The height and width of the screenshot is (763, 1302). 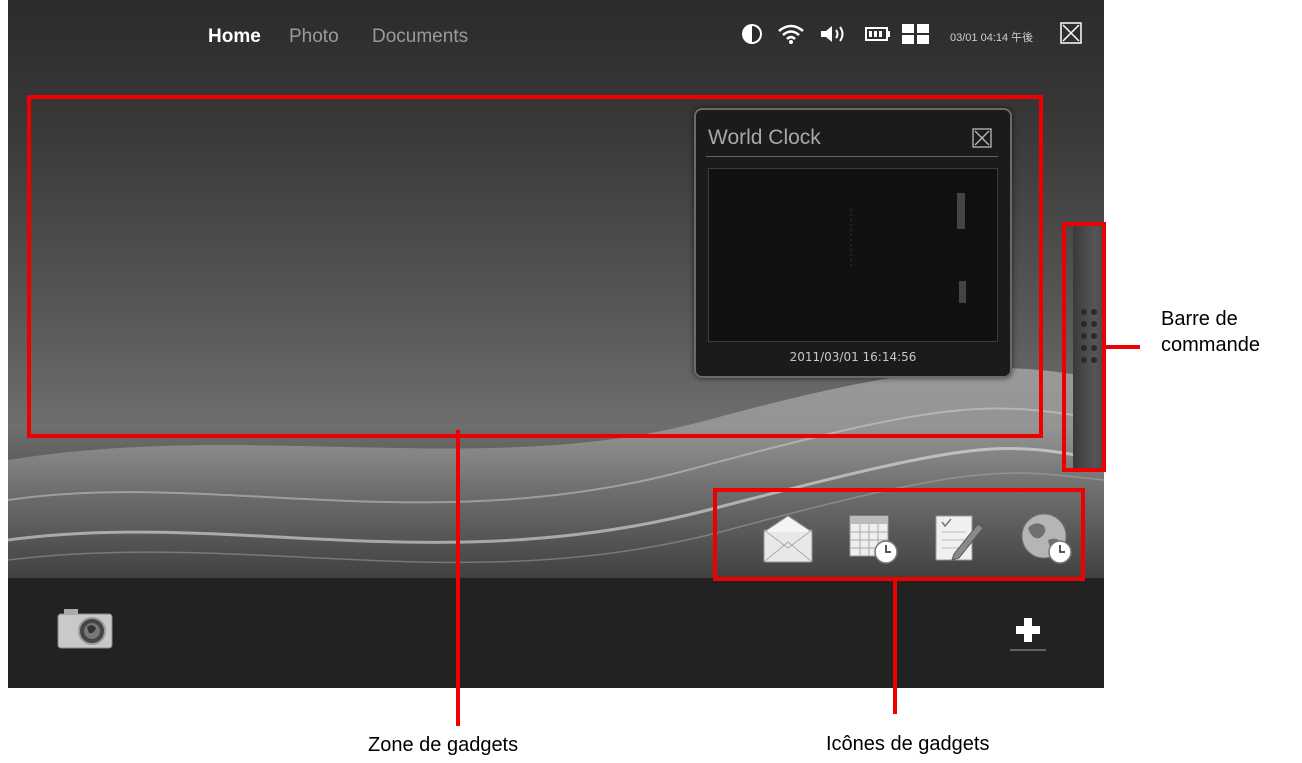 I want to click on map-marks, so click(x=908, y=248).